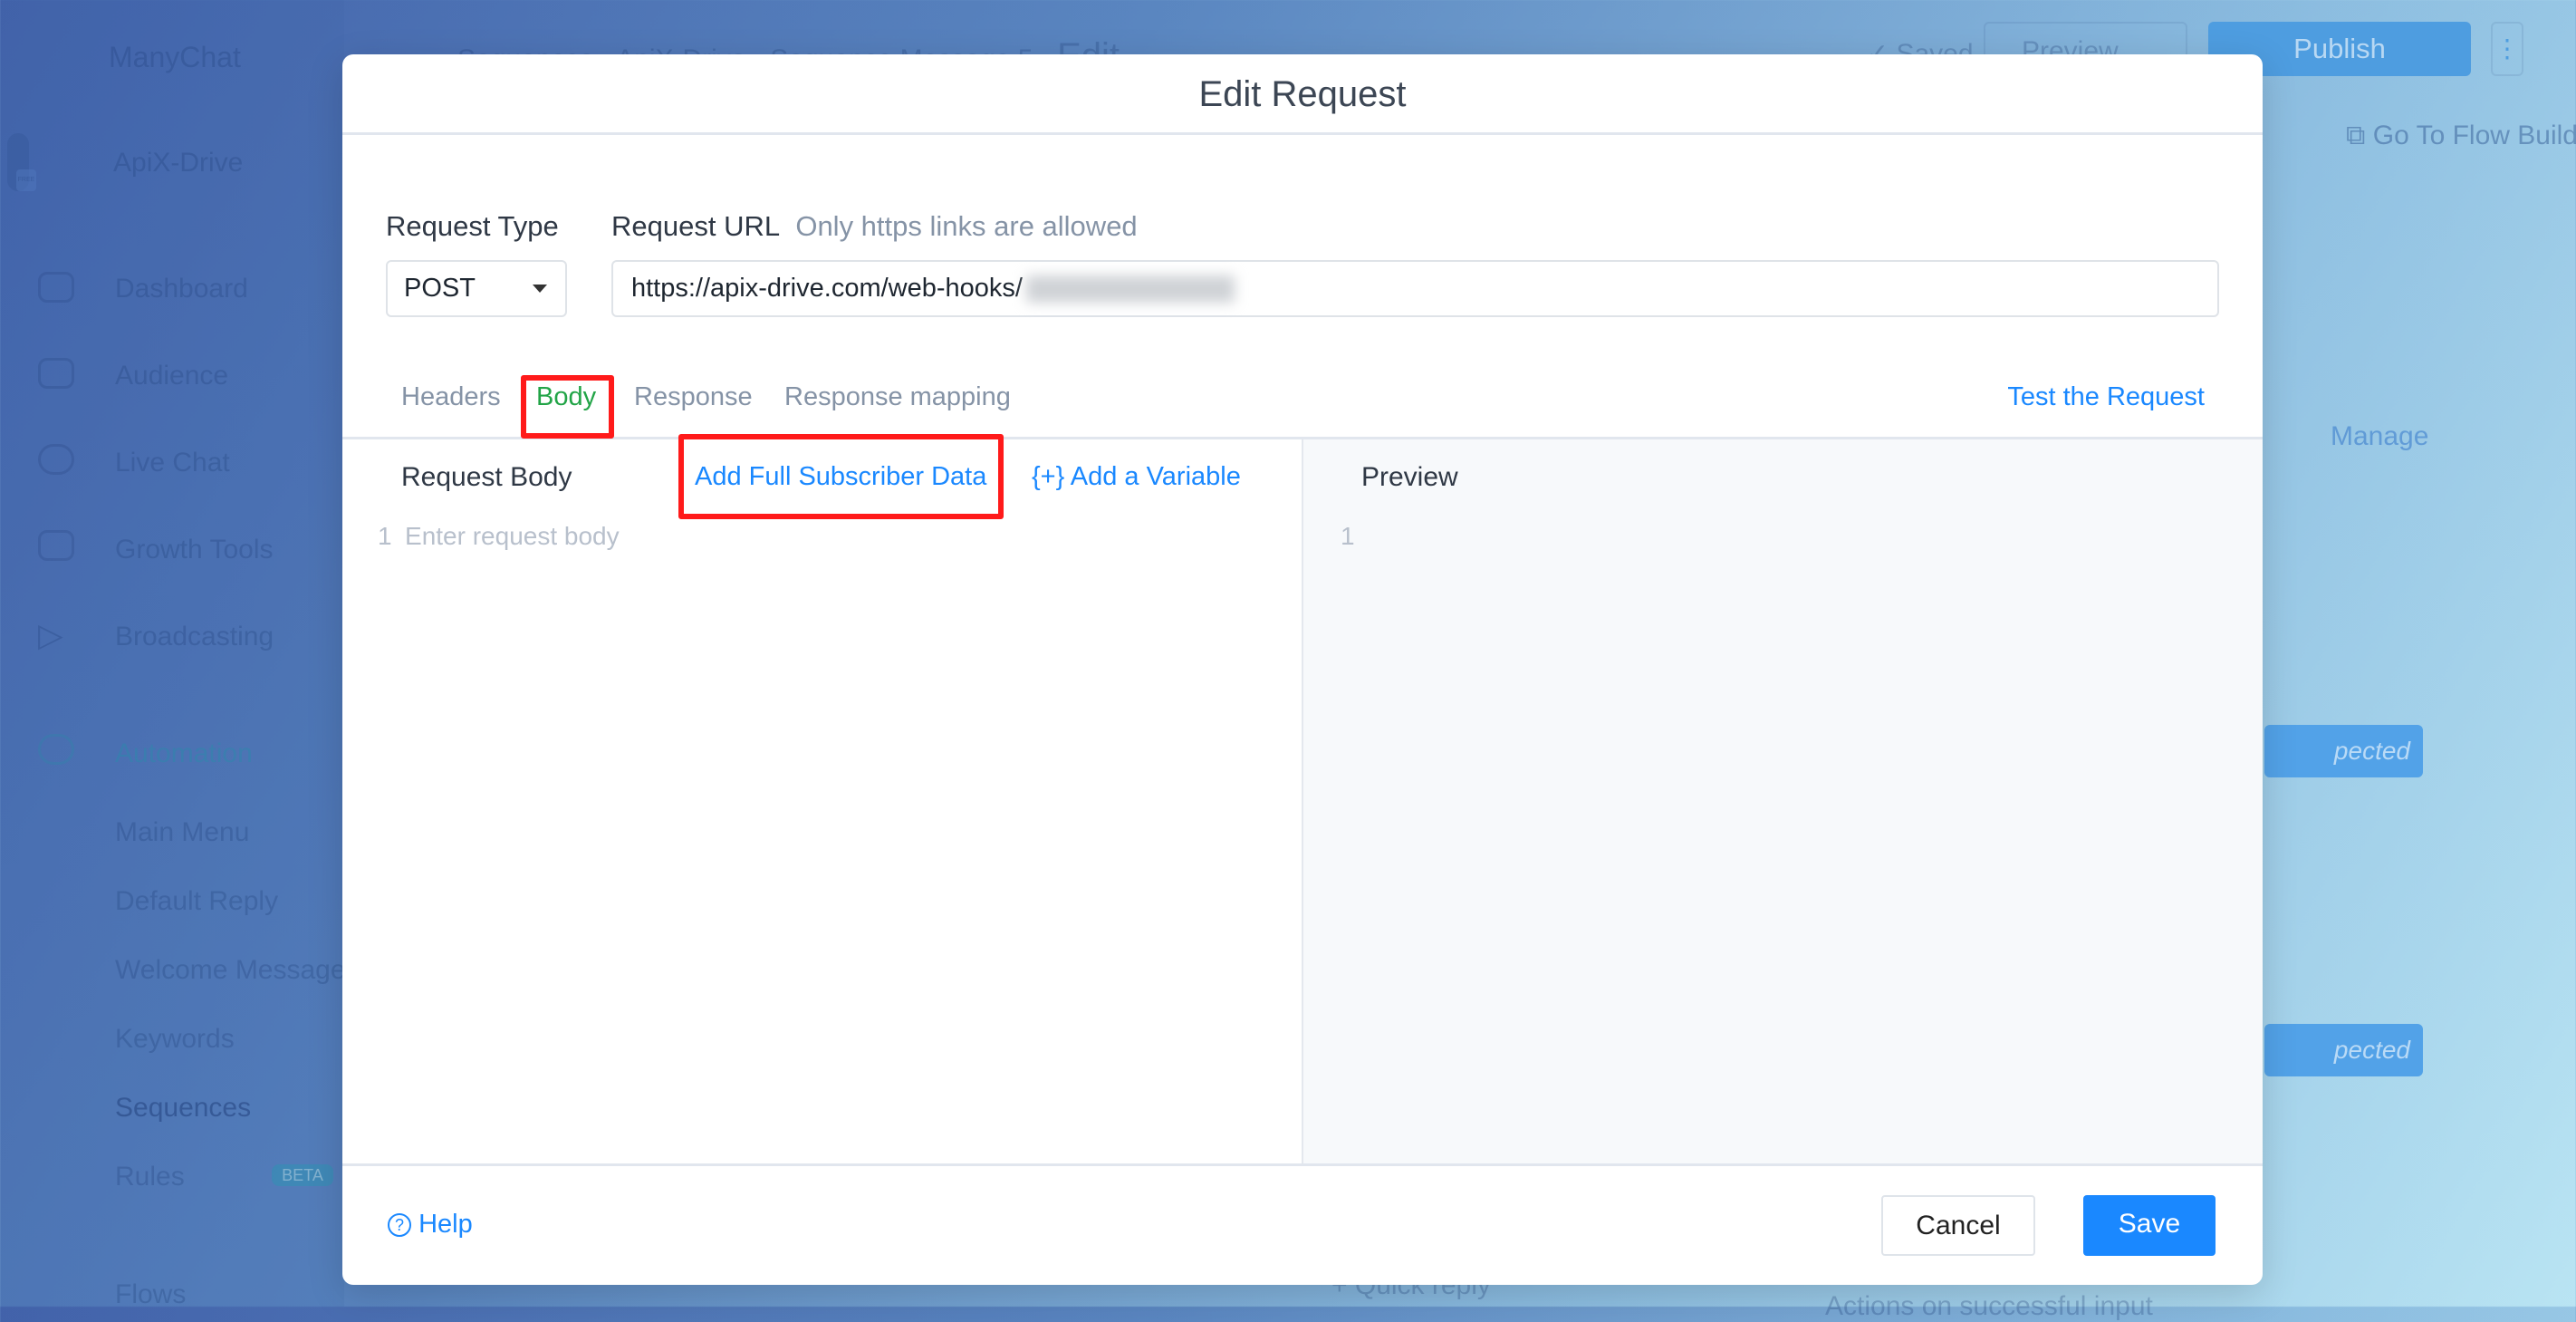 The image size is (2576, 1322). What do you see at coordinates (2149, 1225) in the screenshot?
I see `save-button: Save` at bounding box center [2149, 1225].